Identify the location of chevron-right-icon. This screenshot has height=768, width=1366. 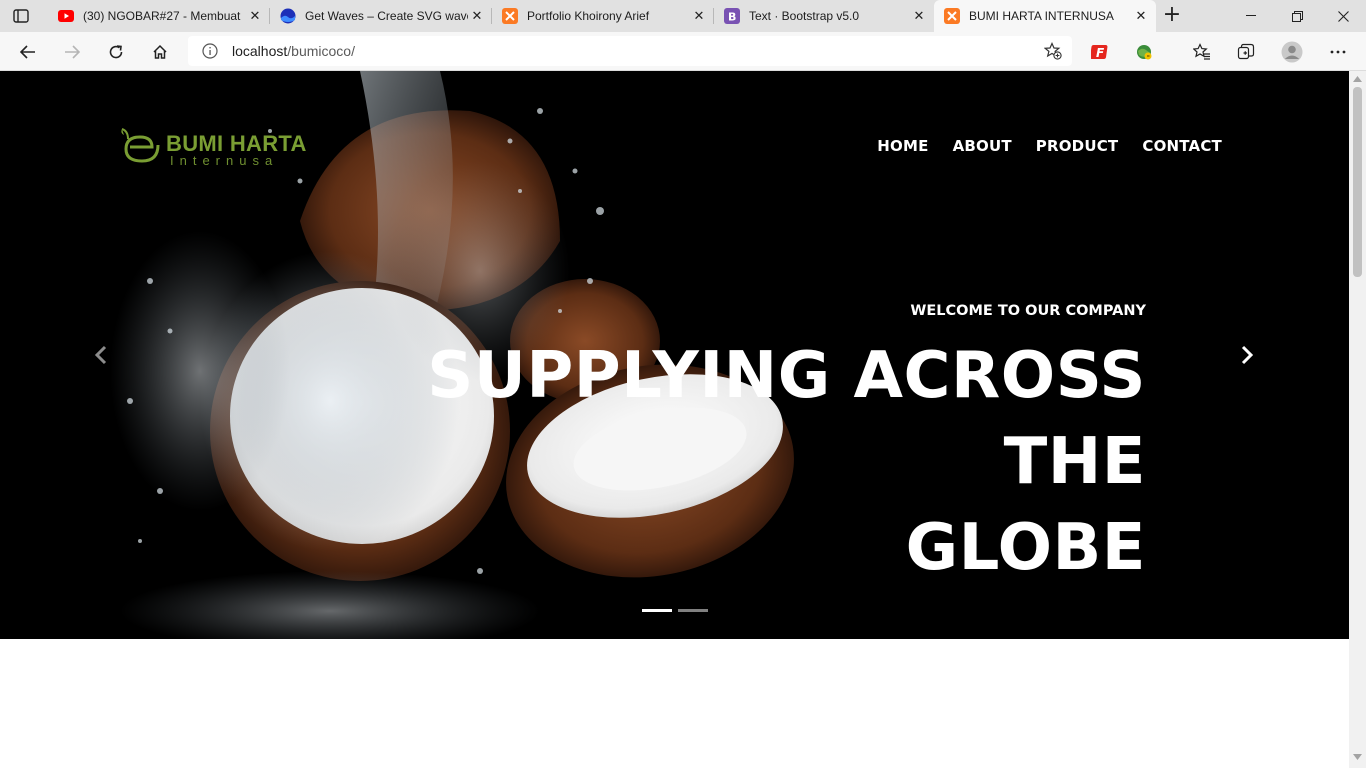
(1247, 355).